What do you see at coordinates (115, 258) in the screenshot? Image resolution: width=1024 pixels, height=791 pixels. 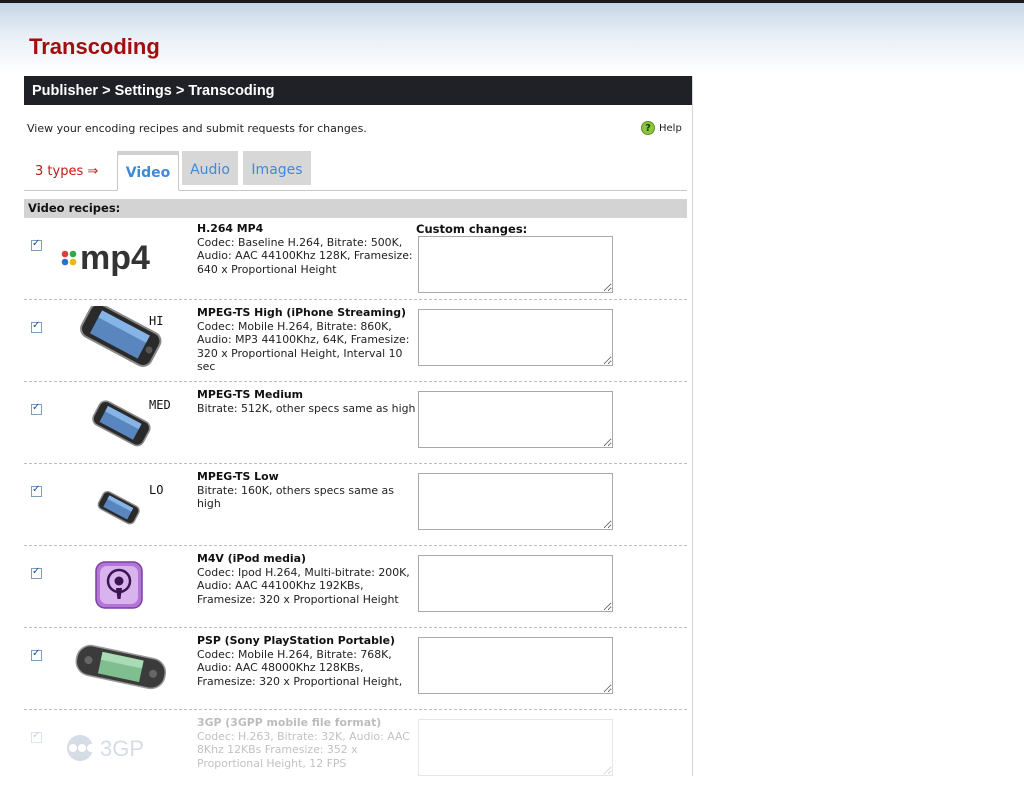 I see `mp4-logo-mp: mp4` at bounding box center [115, 258].